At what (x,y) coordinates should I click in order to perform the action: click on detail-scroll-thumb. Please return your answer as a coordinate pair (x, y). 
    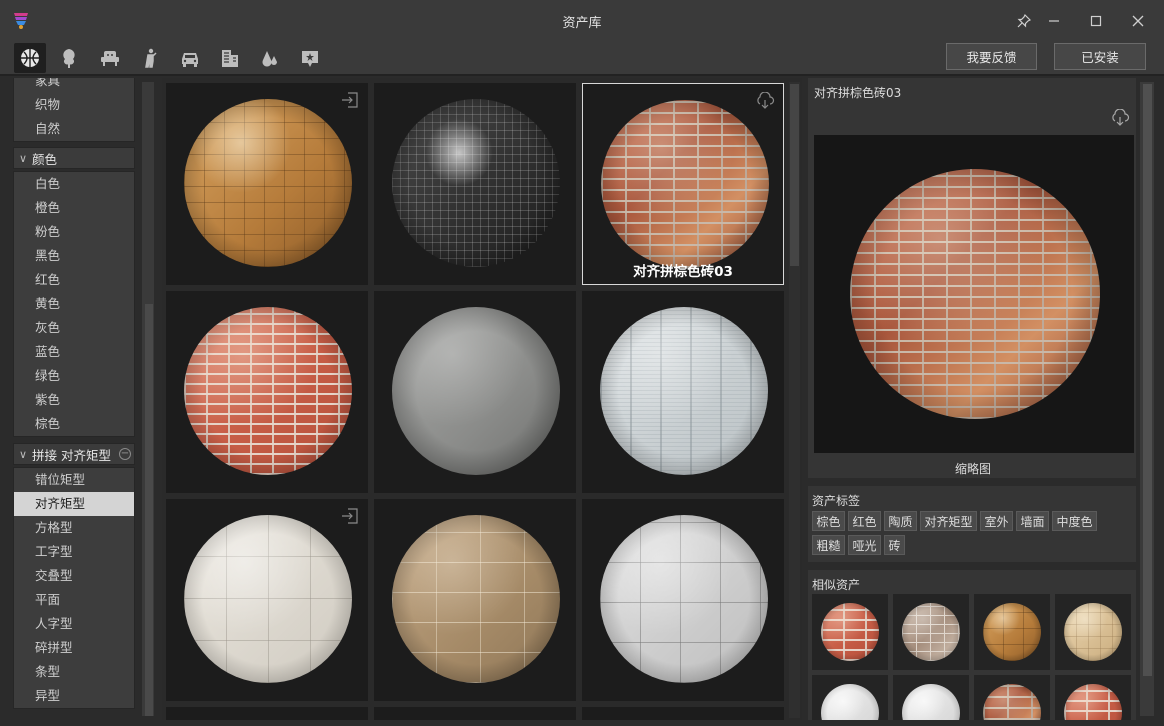
    Looking at the image, I should click on (1147, 380).